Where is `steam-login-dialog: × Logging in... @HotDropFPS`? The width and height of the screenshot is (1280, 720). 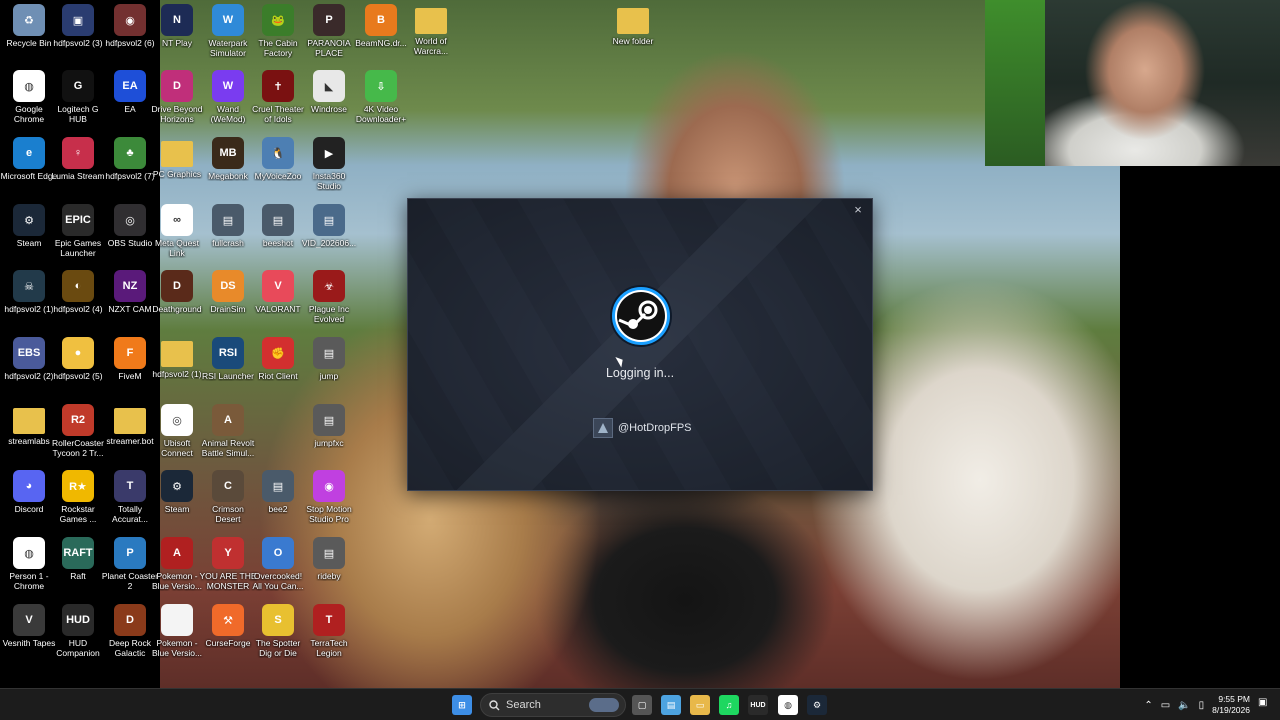 steam-login-dialog: × Logging in... @HotDropFPS is located at coordinates (640, 344).